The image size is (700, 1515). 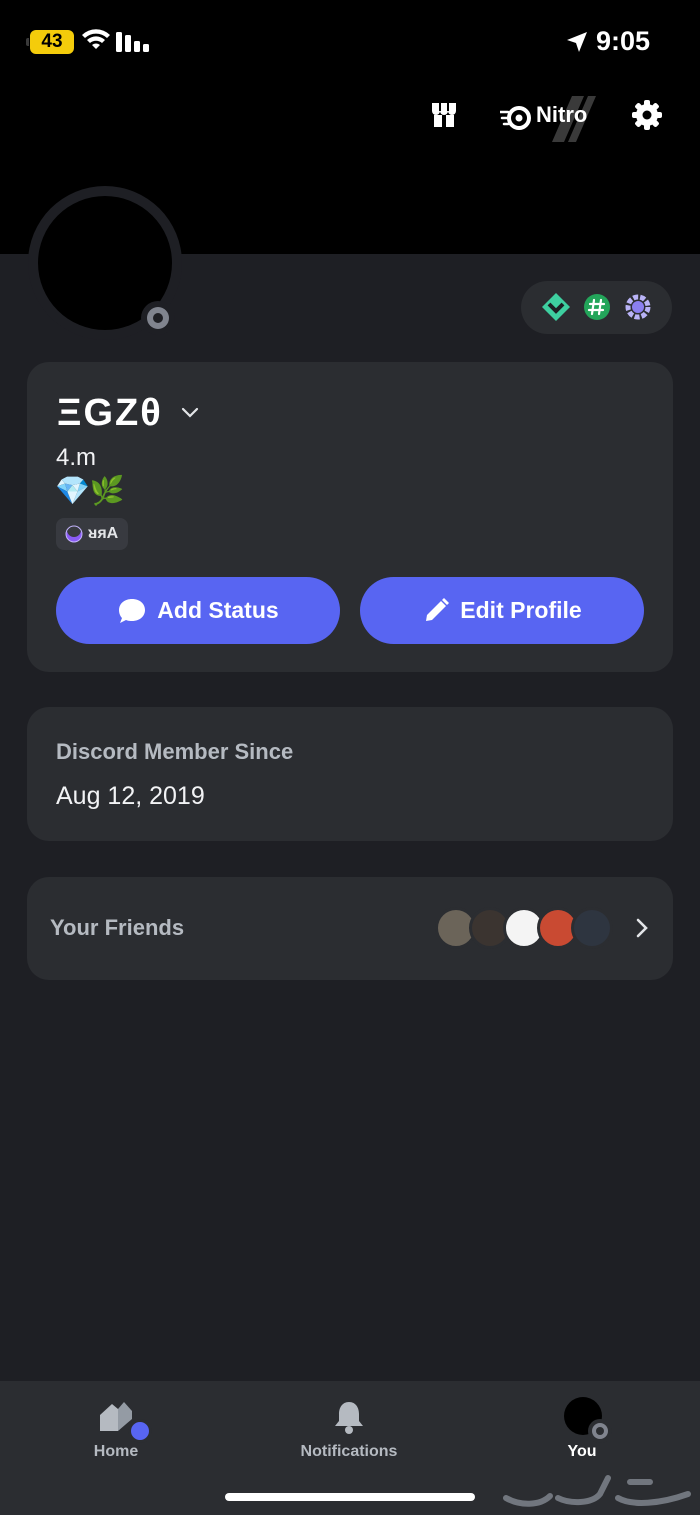 What do you see at coordinates (50, 42) in the screenshot?
I see `battery-indicator: 43` at bounding box center [50, 42].